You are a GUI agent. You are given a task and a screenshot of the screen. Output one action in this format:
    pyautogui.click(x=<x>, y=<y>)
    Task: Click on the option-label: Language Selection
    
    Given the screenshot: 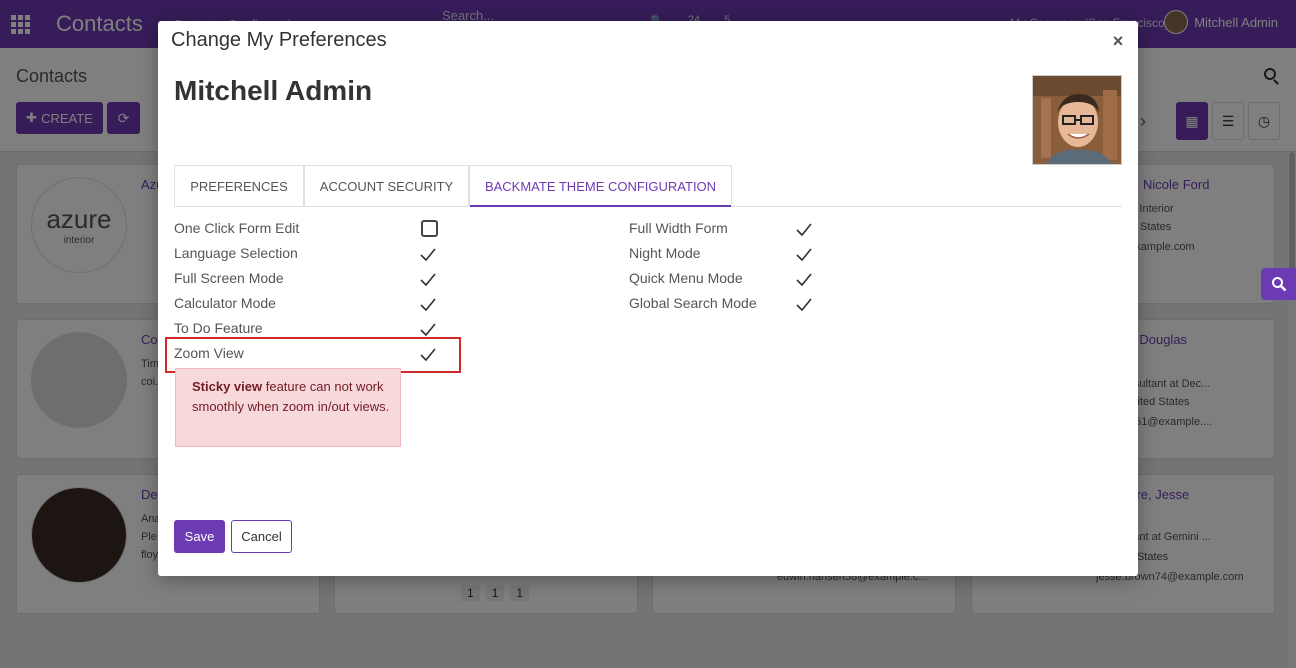 What is the action you would take?
    pyautogui.click(x=236, y=253)
    